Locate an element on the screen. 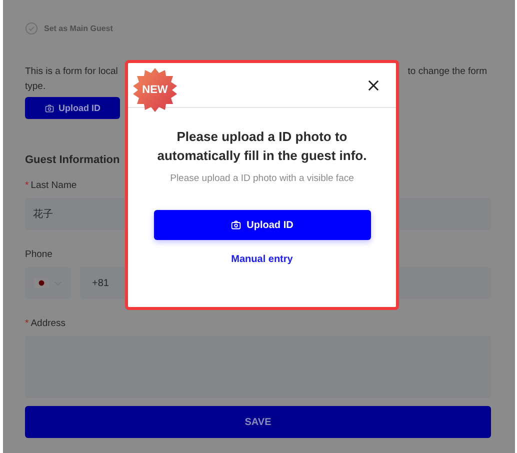 The width and height of the screenshot is (517, 453). country-select is located at coordinates (48, 283).